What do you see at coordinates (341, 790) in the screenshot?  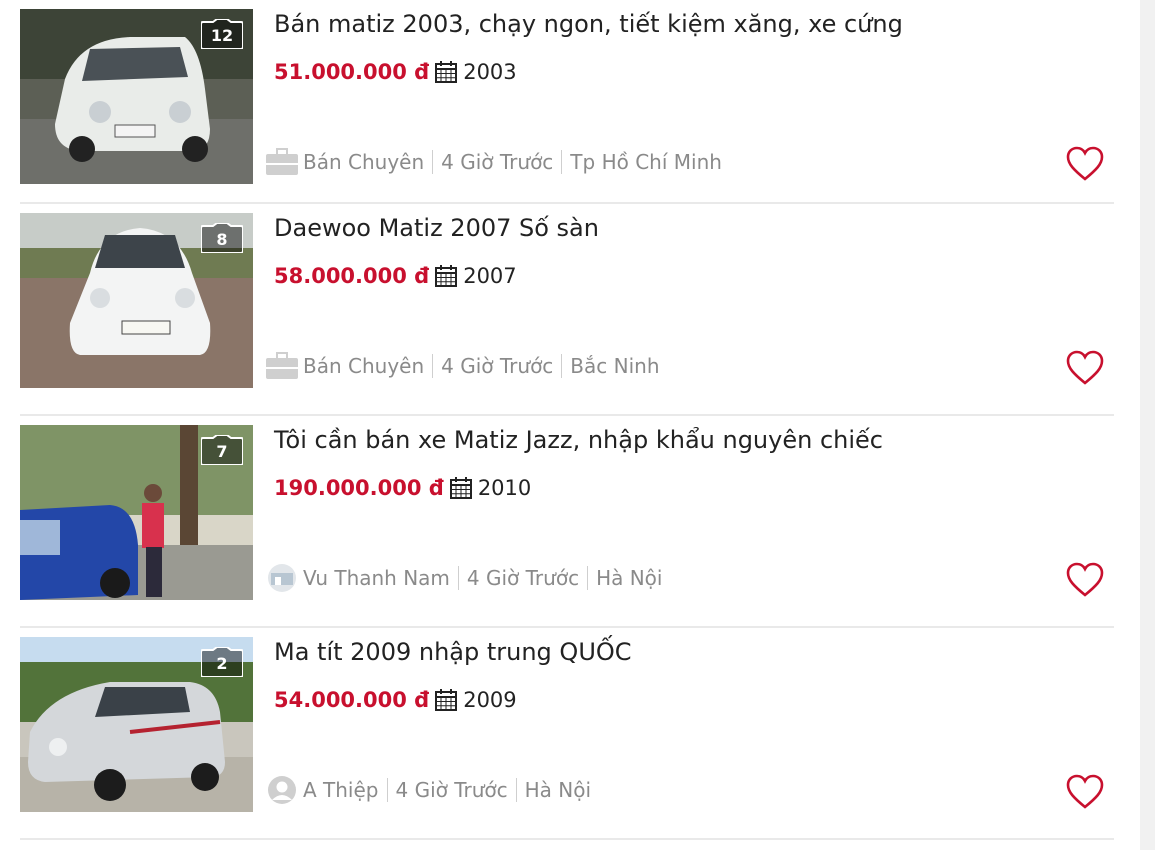 I see `seller-name: A Thiệp` at bounding box center [341, 790].